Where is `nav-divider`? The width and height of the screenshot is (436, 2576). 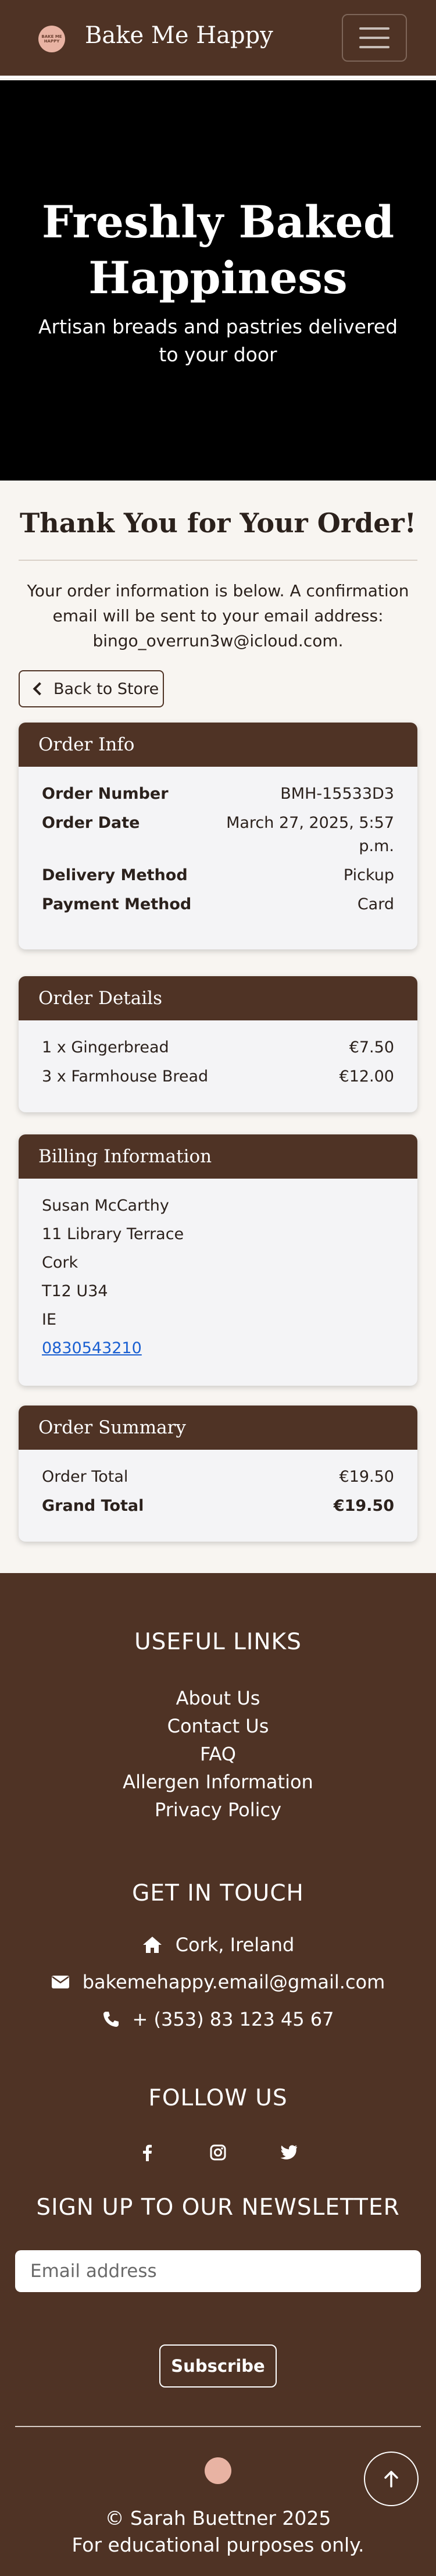 nav-divider is located at coordinates (218, 77).